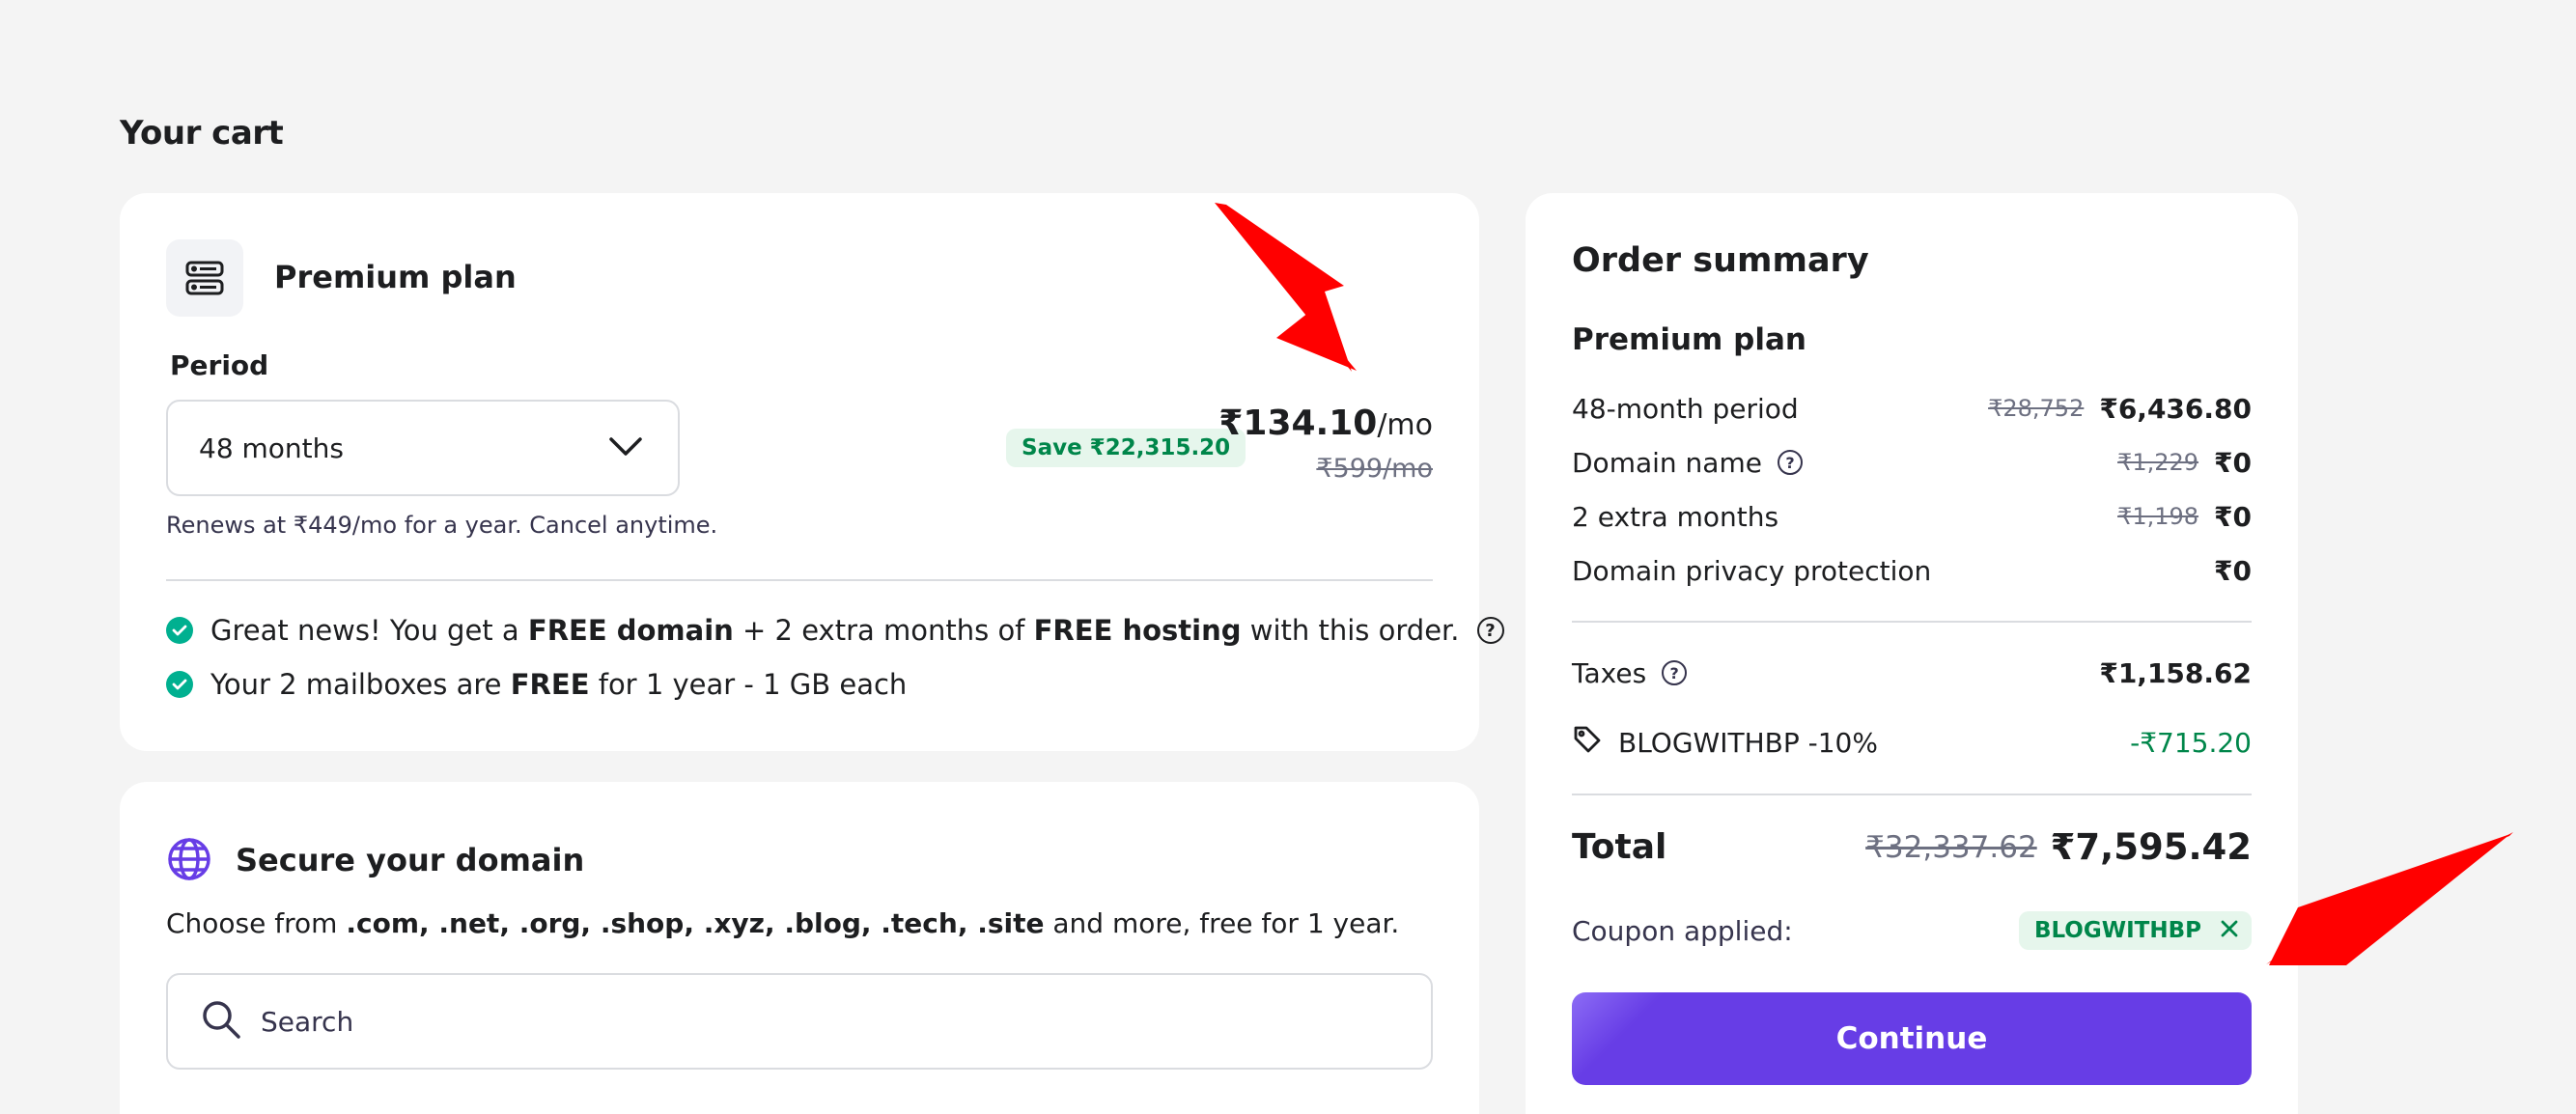 This screenshot has width=2576, height=1114. Describe the element at coordinates (1375, 469) in the screenshot. I see `plan-old-price: ₹599/mo` at that location.